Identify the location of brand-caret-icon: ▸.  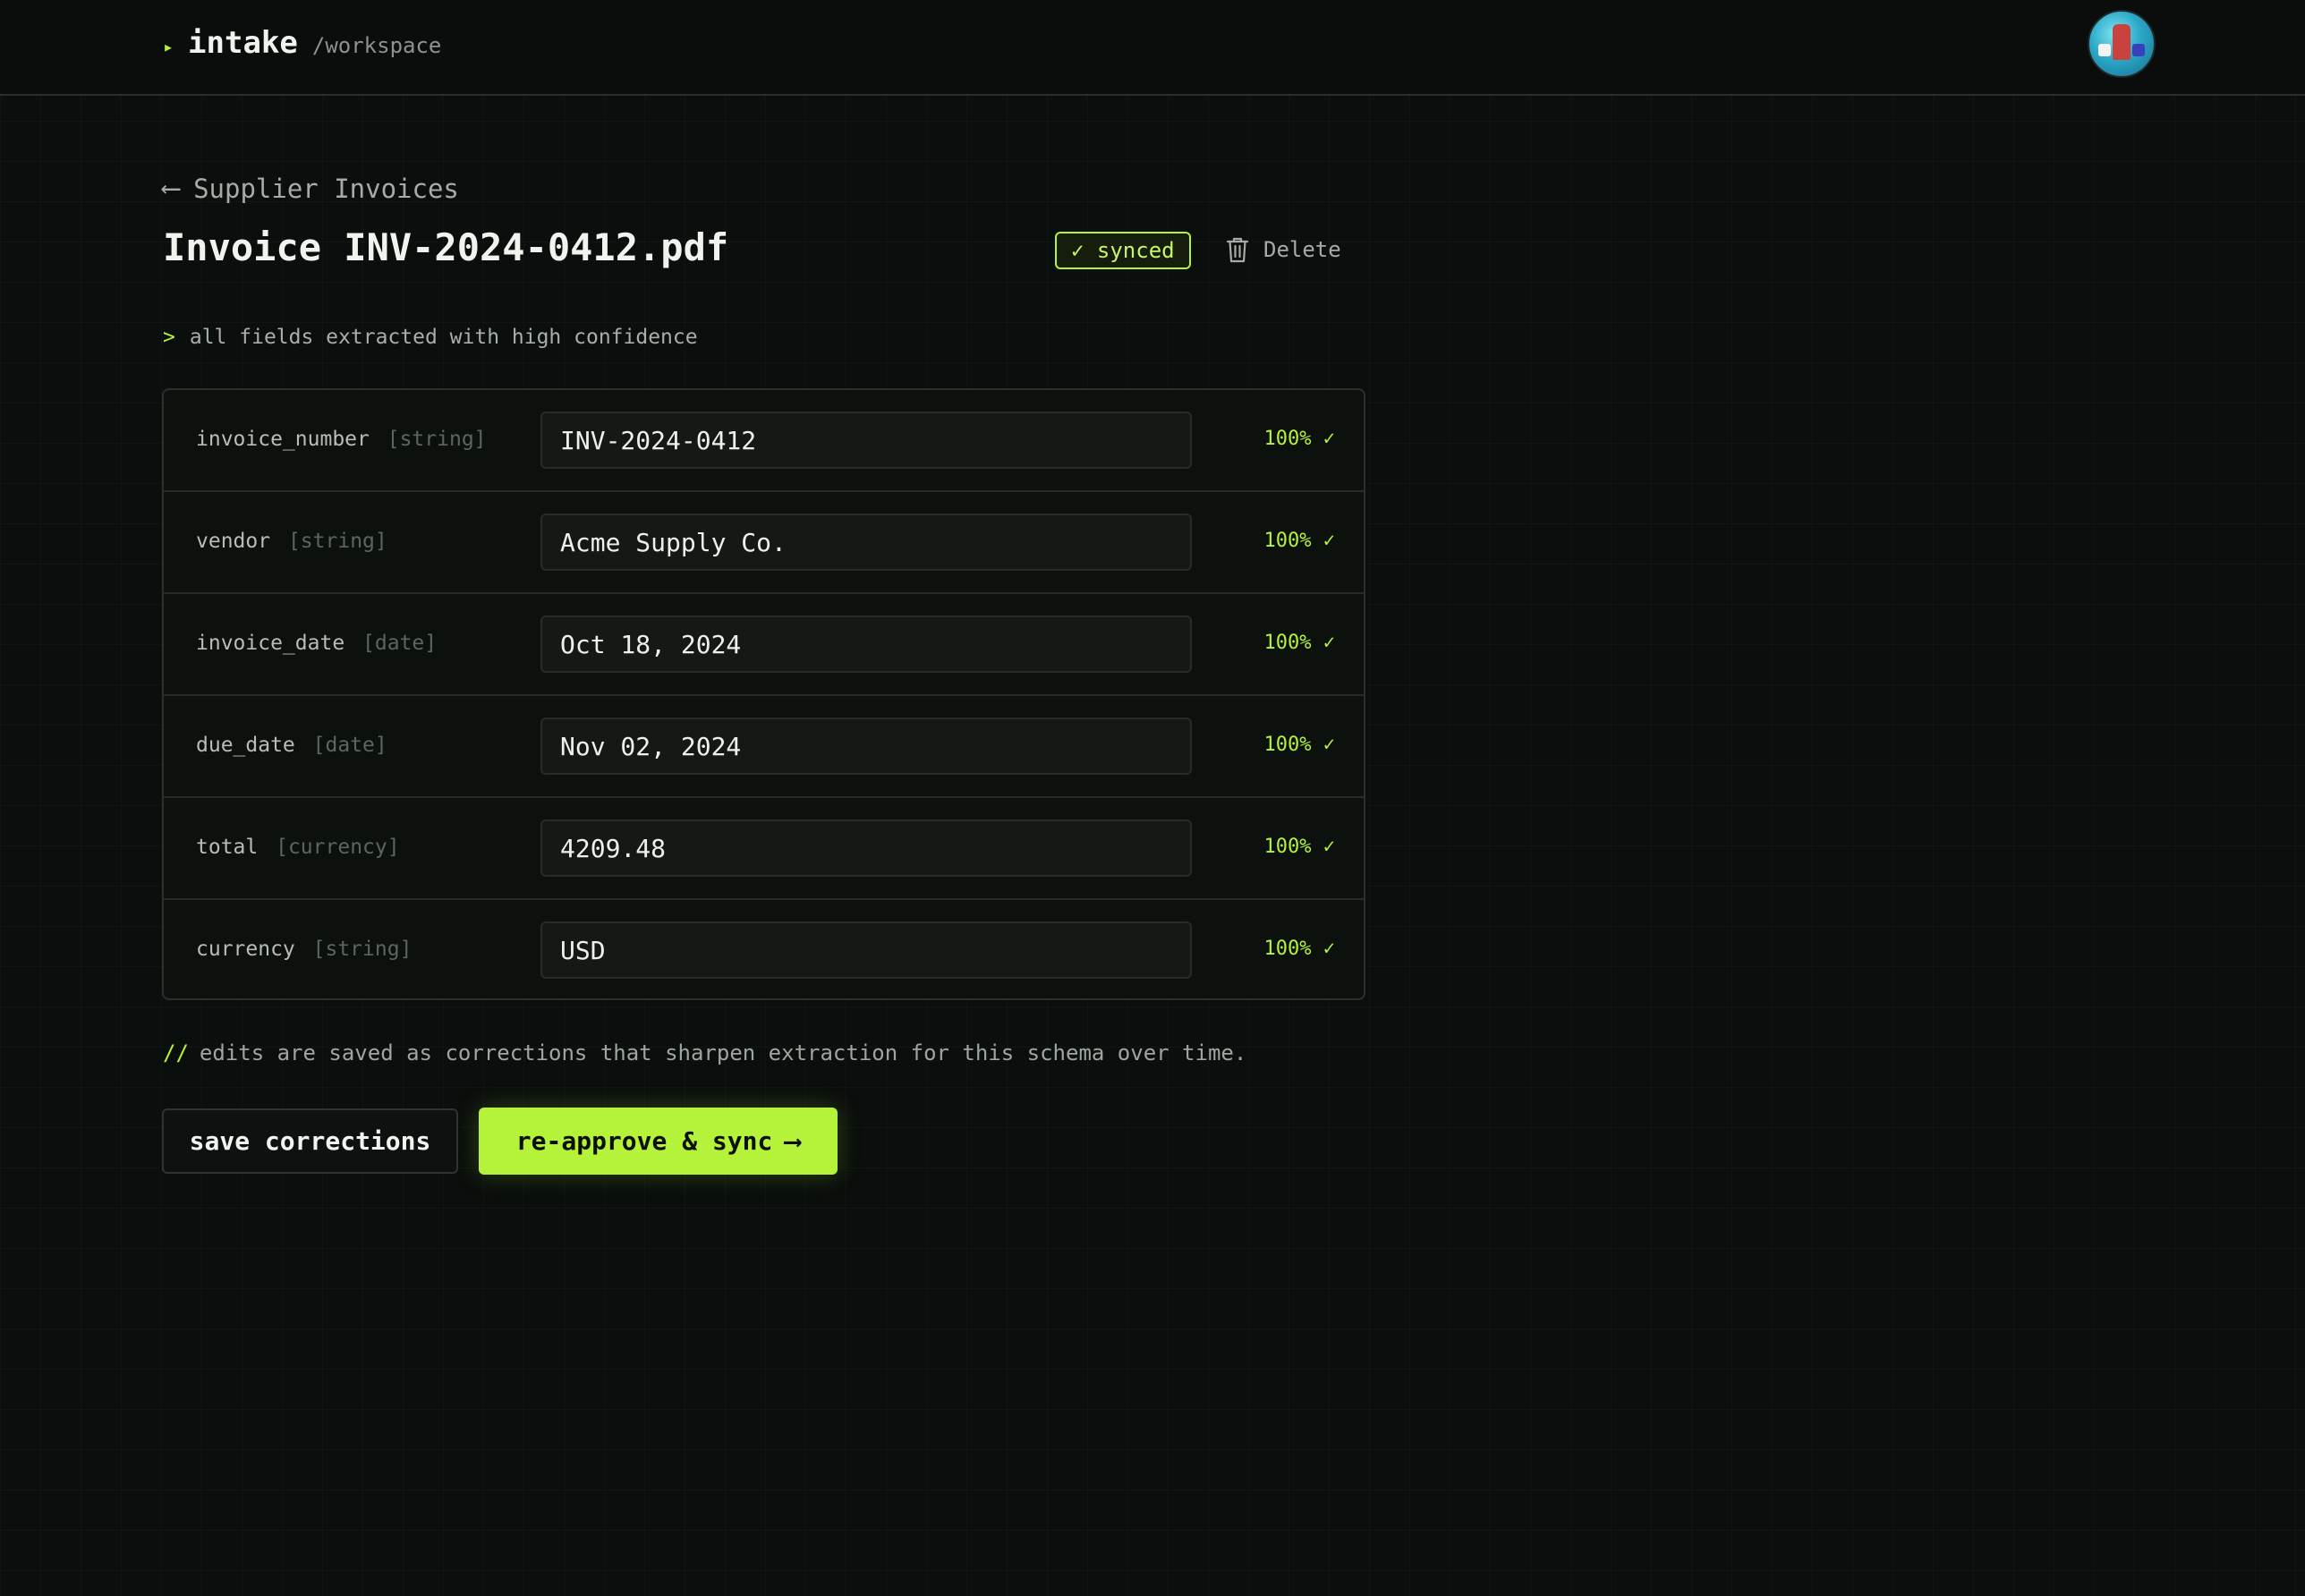
(169, 46).